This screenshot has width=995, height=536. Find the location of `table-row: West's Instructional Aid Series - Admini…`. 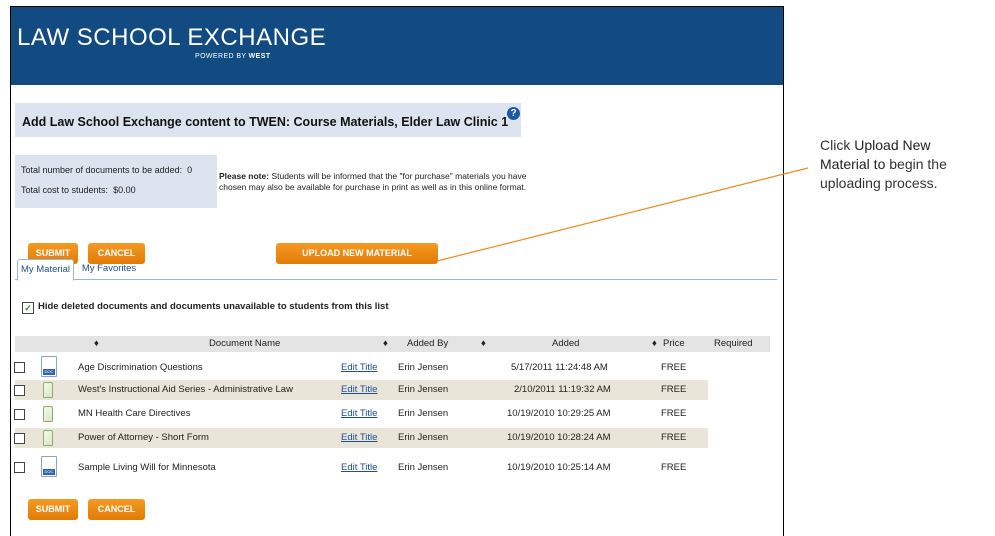

table-row: West's Instructional Aid Series - Admini… is located at coordinates (397, 390).